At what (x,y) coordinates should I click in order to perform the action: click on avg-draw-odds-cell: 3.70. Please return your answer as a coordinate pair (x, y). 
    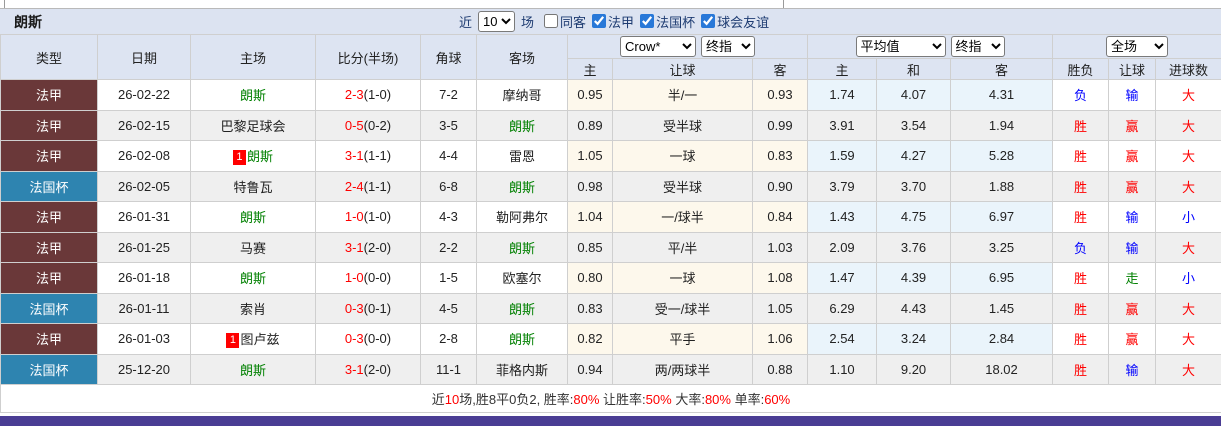
    Looking at the image, I should click on (914, 186).